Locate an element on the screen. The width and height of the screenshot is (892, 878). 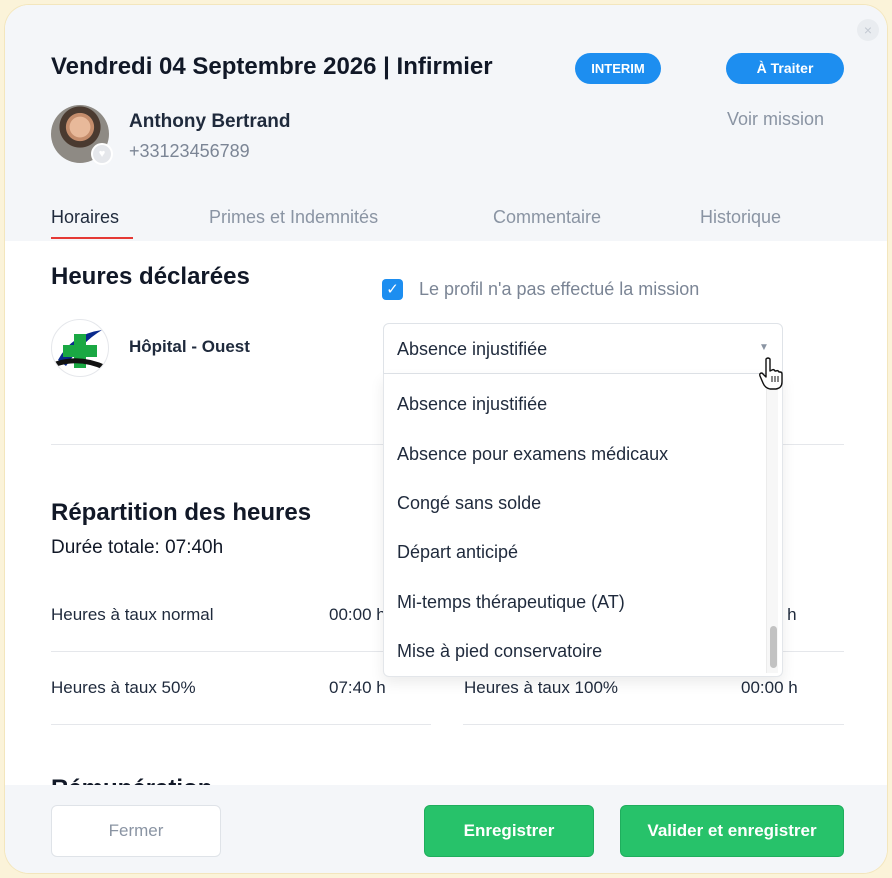
person-name: Anthony Bertrand is located at coordinates (210, 121).